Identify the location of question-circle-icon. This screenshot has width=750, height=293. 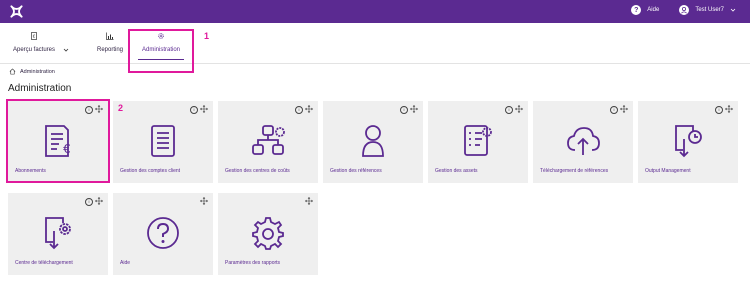
(163, 233).